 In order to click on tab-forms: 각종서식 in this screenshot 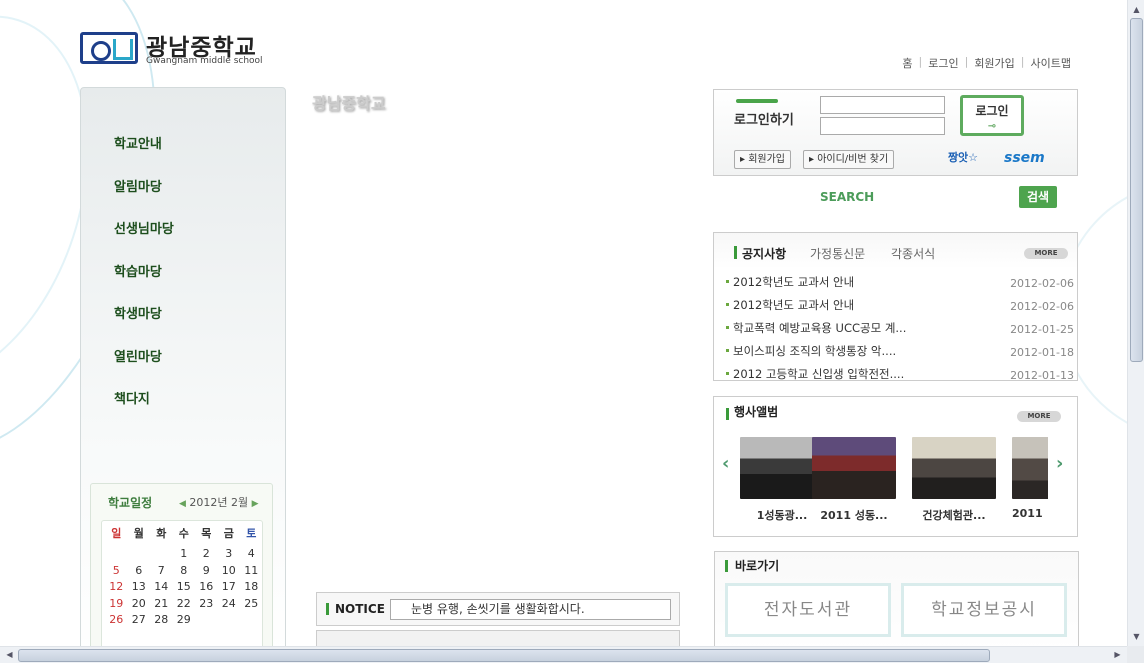, I will do `click(913, 253)`.